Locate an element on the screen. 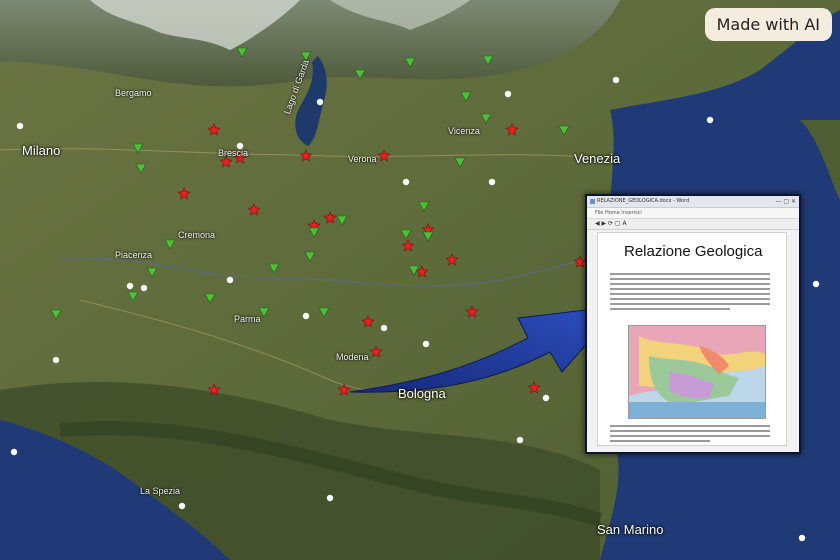 The image size is (840, 560). doc-geological-map is located at coordinates (697, 372).